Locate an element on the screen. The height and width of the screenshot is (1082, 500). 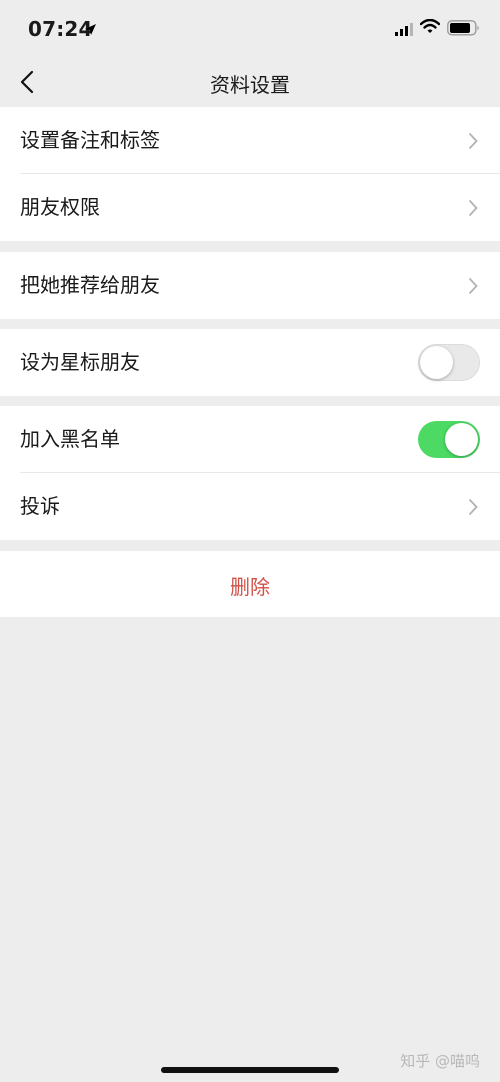
star-friend-toggle is located at coordinates (449, 362).